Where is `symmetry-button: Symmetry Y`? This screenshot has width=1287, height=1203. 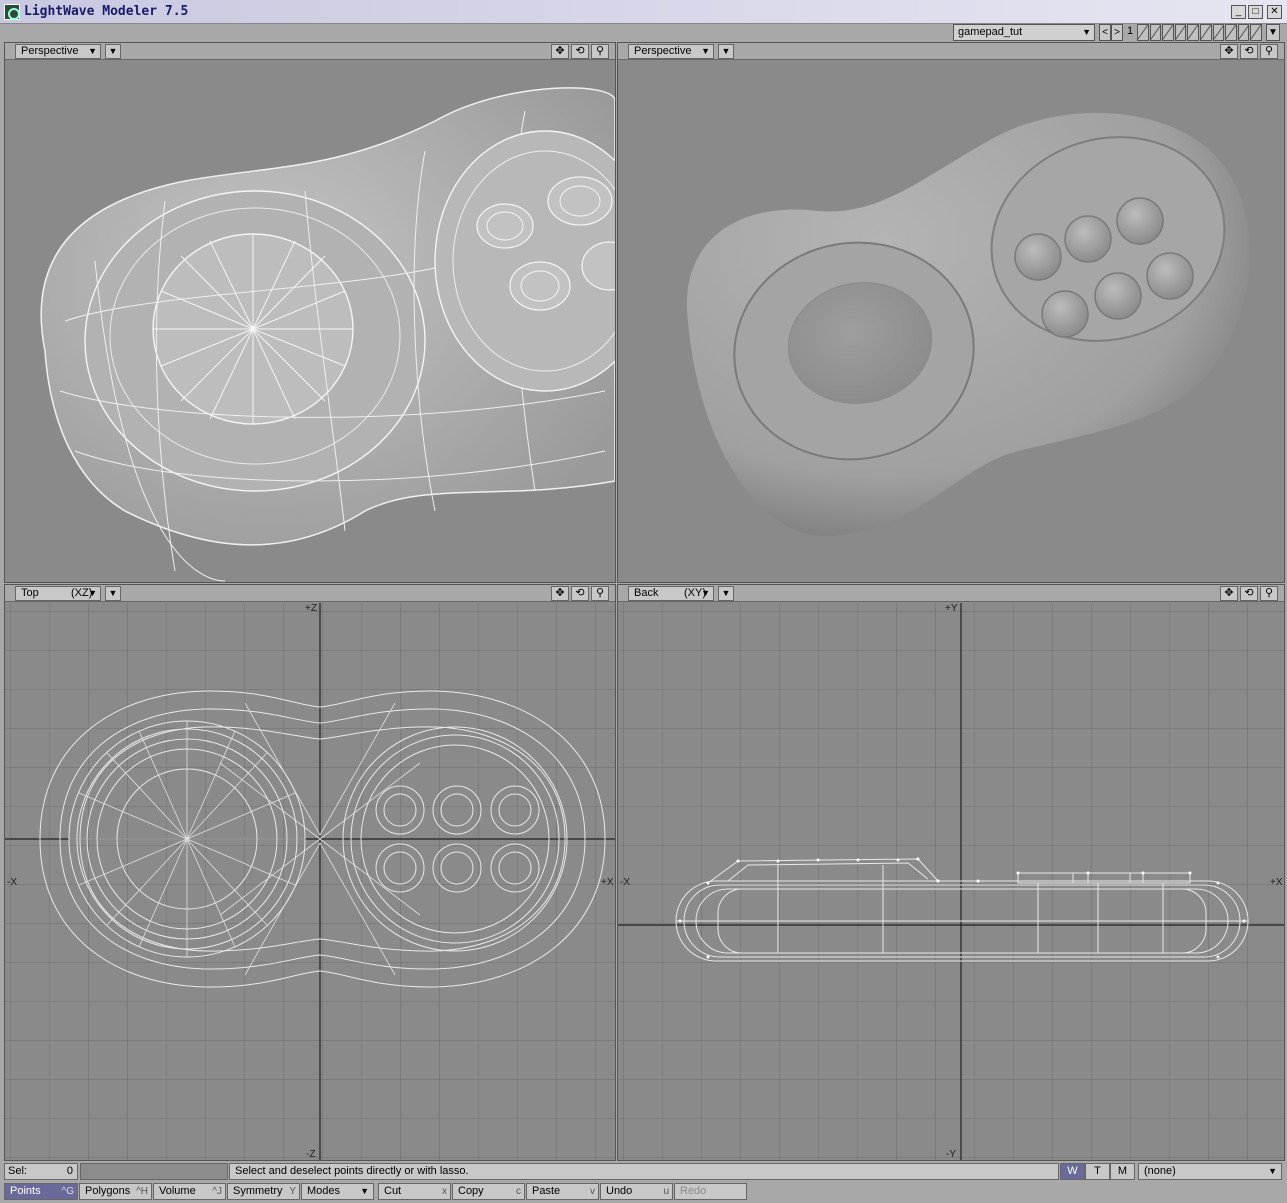
symmetry-button: Symmetry Y is located at coordinates (263, 1191).